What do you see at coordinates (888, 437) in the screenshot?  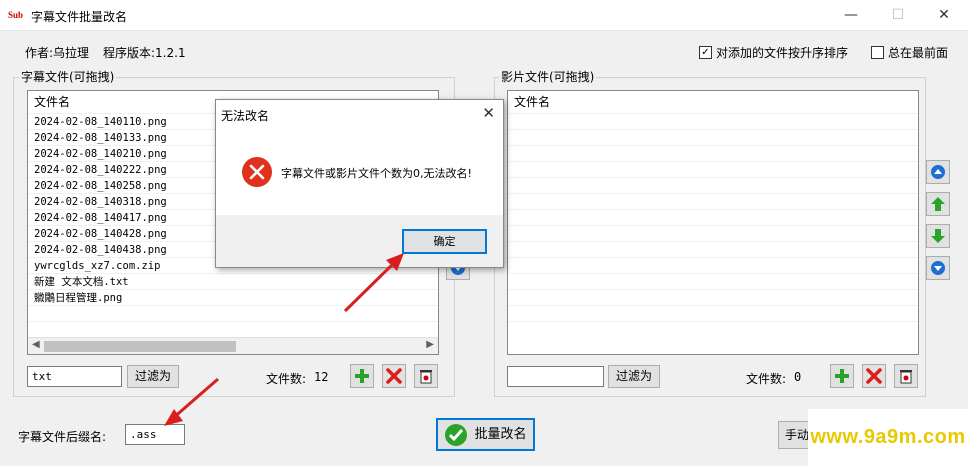 I see `watermark: www.9a9m.com` at bounding box center [888, 437].